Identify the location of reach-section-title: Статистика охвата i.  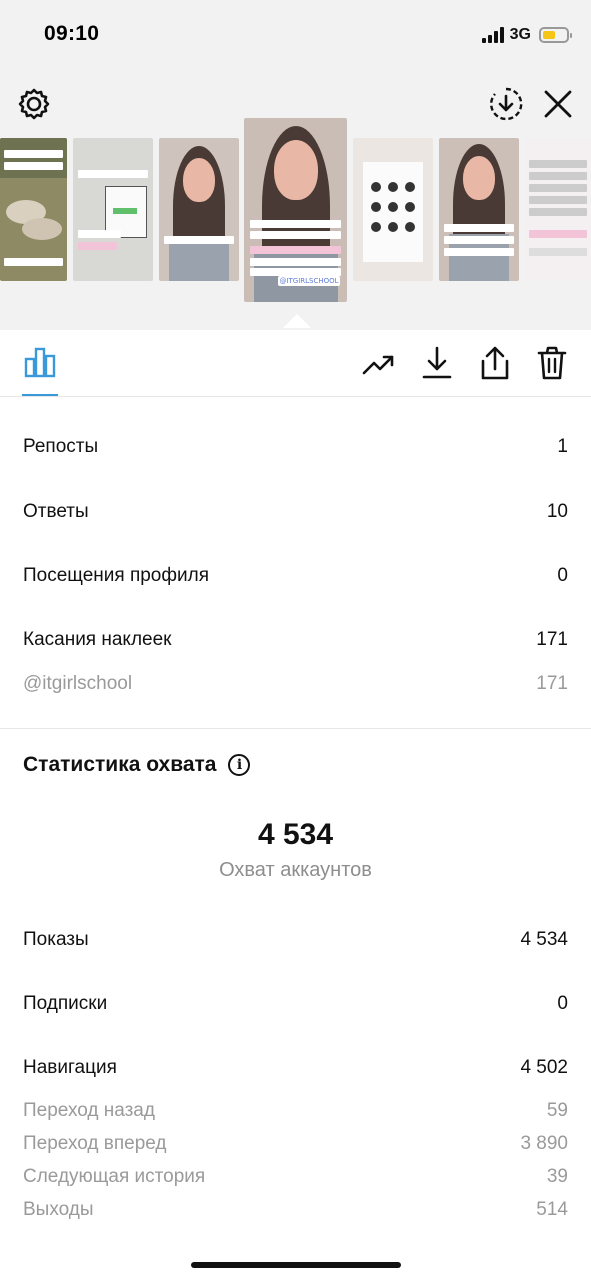
(137, 765).